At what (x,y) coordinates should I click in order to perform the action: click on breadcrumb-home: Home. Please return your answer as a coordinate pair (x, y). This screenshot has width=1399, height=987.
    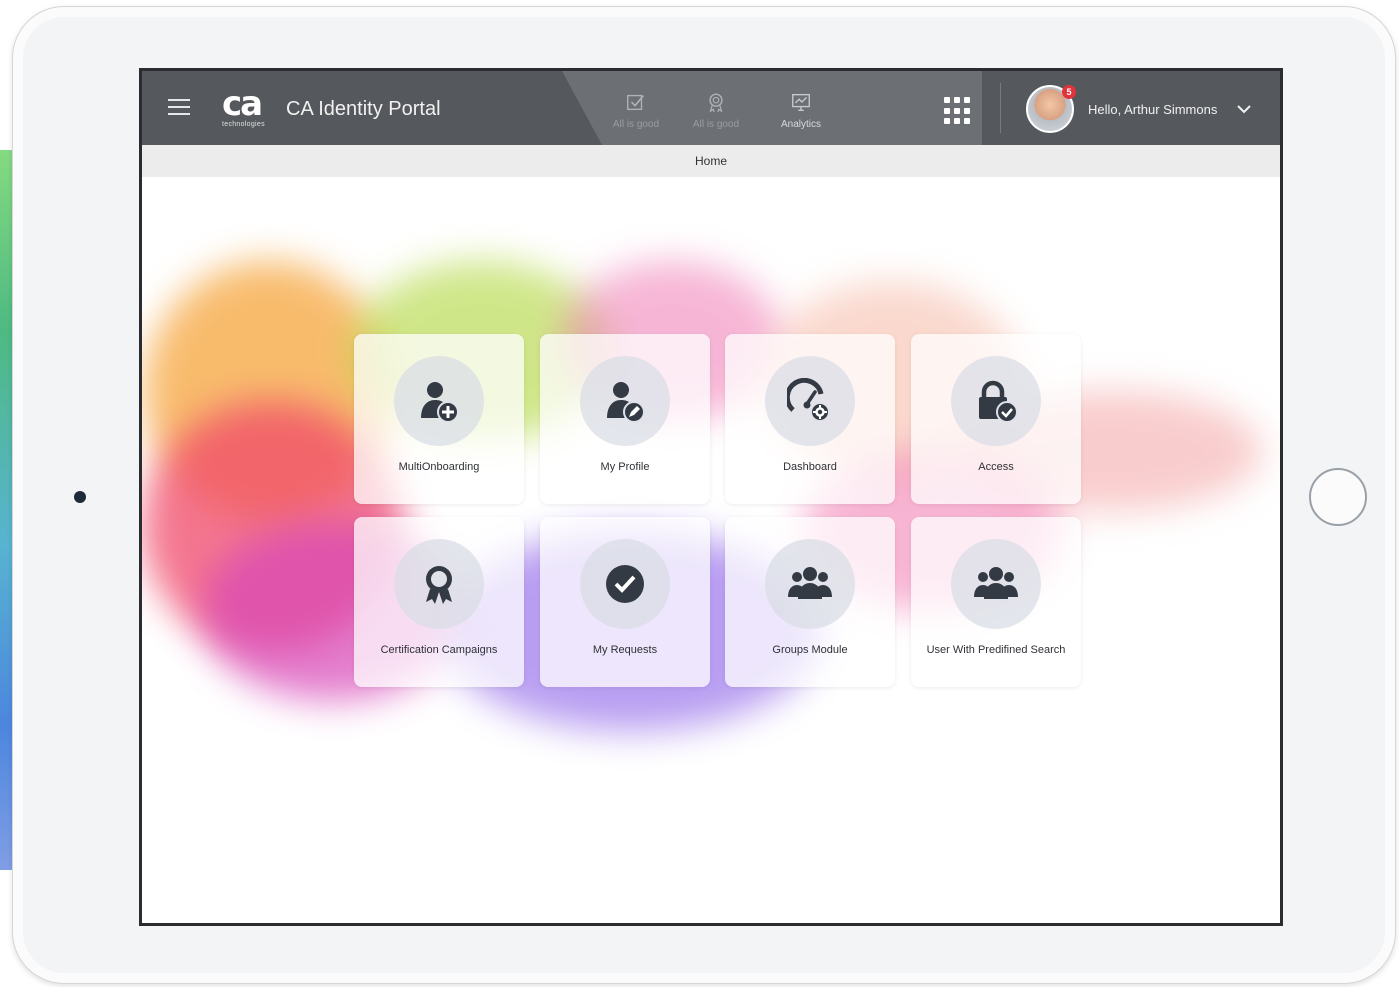
    Looking at the image, I should click on (711, 161).